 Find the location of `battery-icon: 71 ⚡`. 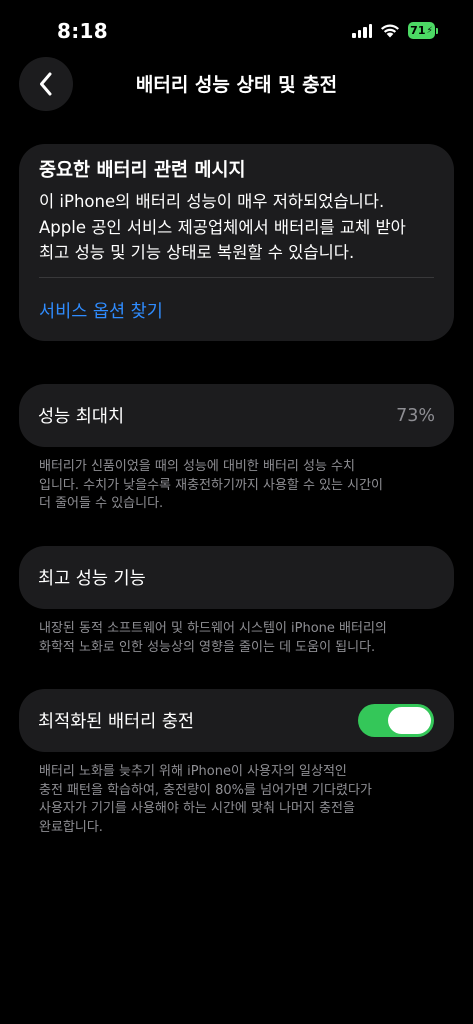

battery-icon: 71 ⚡ is located at coordinates (421, 30).